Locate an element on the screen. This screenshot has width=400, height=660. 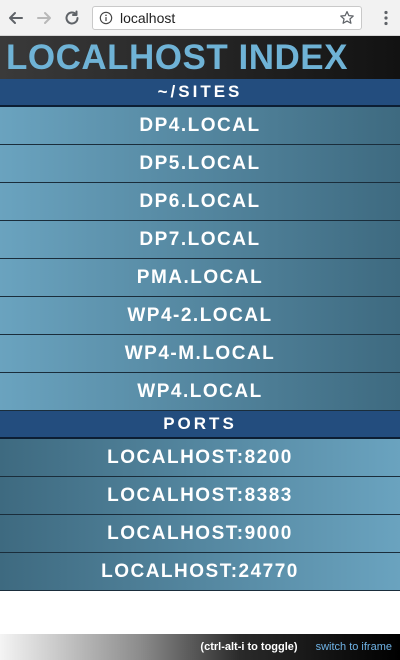
site-link-pma: PMA.LOCAL is located at coordinates (200, 278).